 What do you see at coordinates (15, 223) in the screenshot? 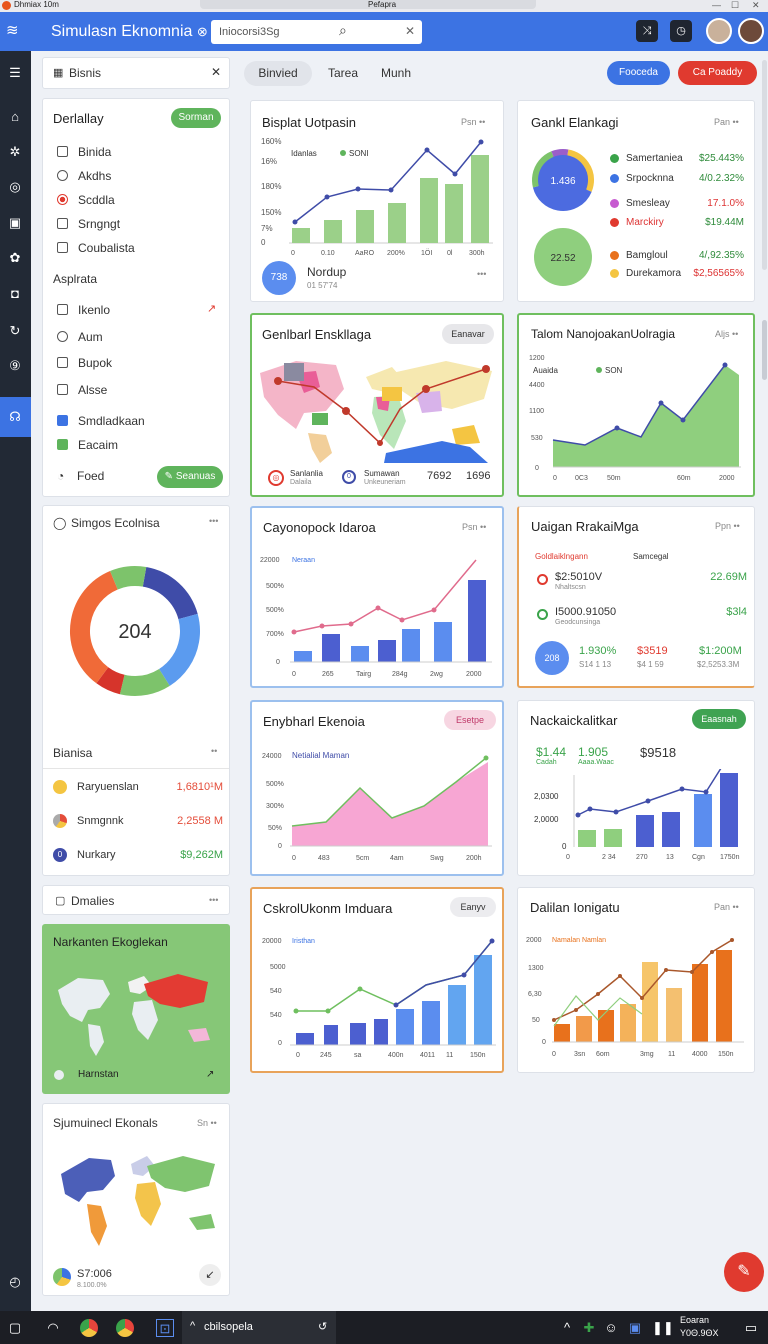
I see `grid-icon: ▣` at bounding box center [15, 223].